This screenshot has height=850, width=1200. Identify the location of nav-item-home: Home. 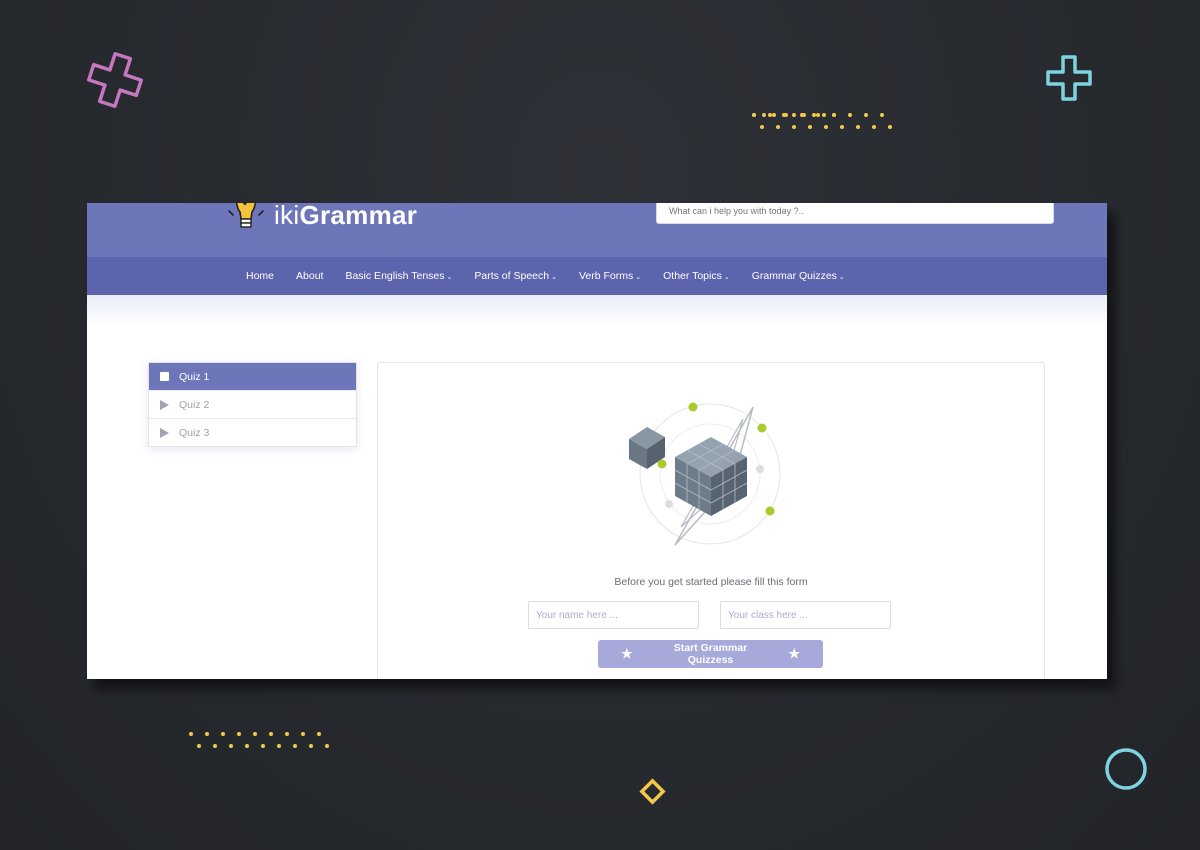
(260, 276).